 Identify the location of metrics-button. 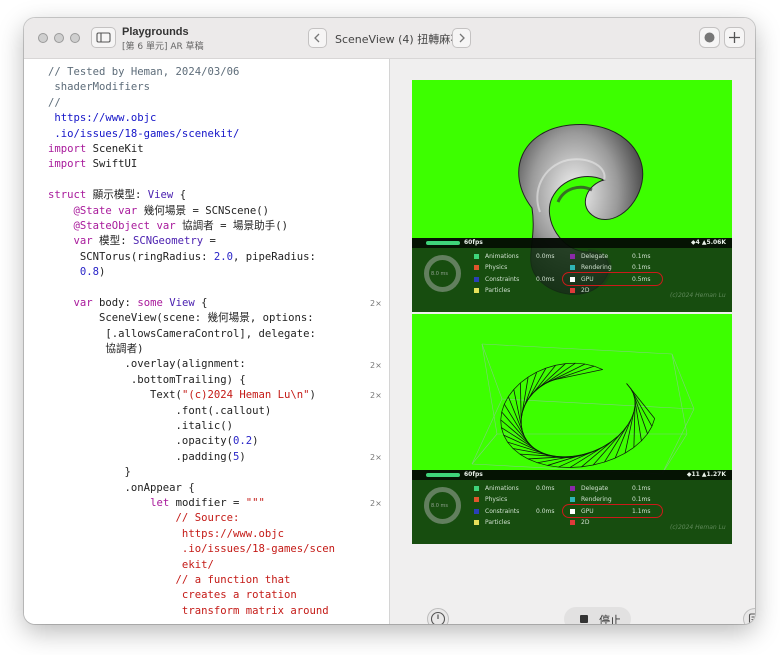
(438, 616).